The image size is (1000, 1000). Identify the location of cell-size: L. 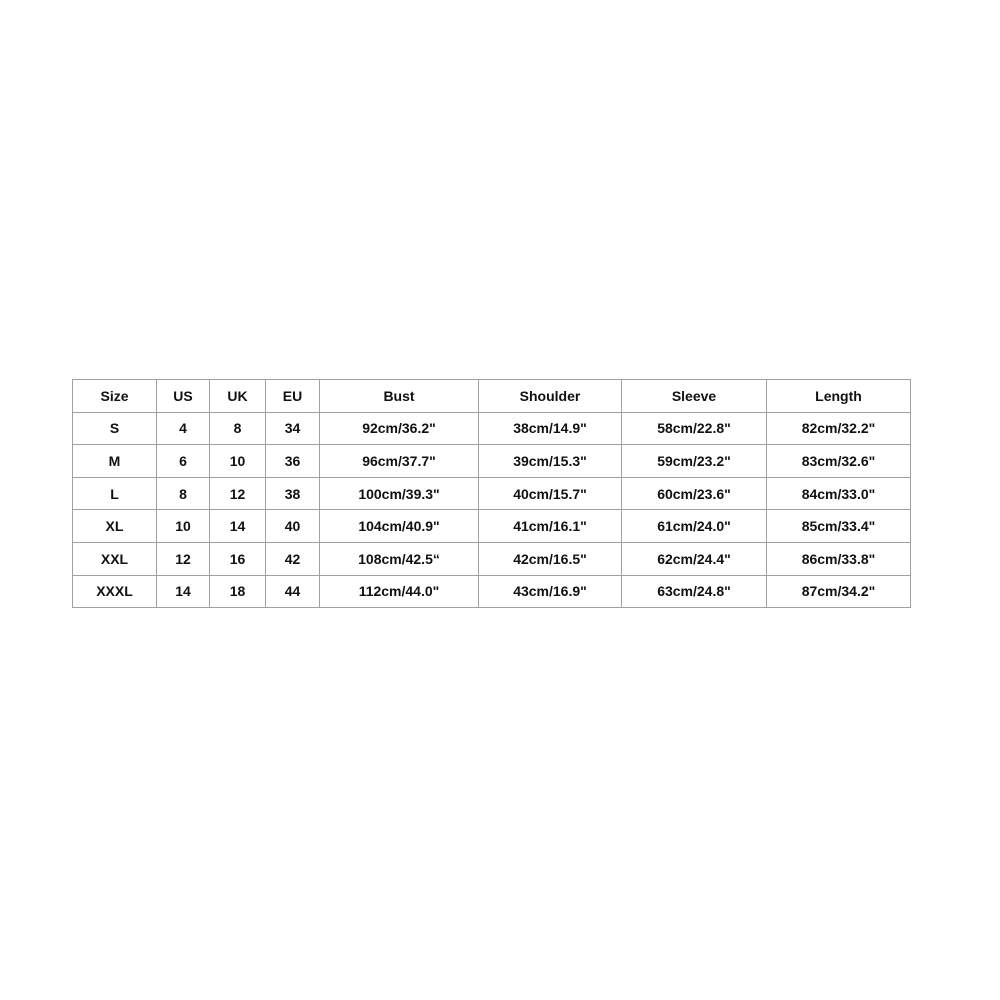
(114, 493).